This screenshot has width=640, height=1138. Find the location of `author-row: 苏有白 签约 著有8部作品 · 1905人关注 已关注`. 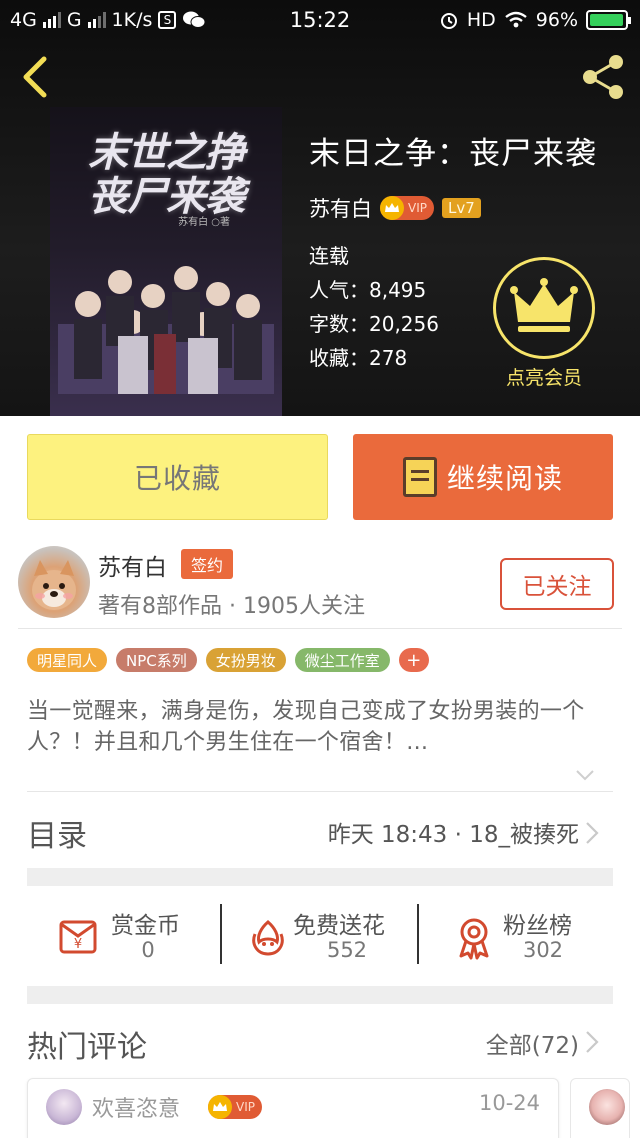

author-row: 苏有白 签约 著有8部作品 · 1905人关注 已关注 is located at coordinates (320, 586).